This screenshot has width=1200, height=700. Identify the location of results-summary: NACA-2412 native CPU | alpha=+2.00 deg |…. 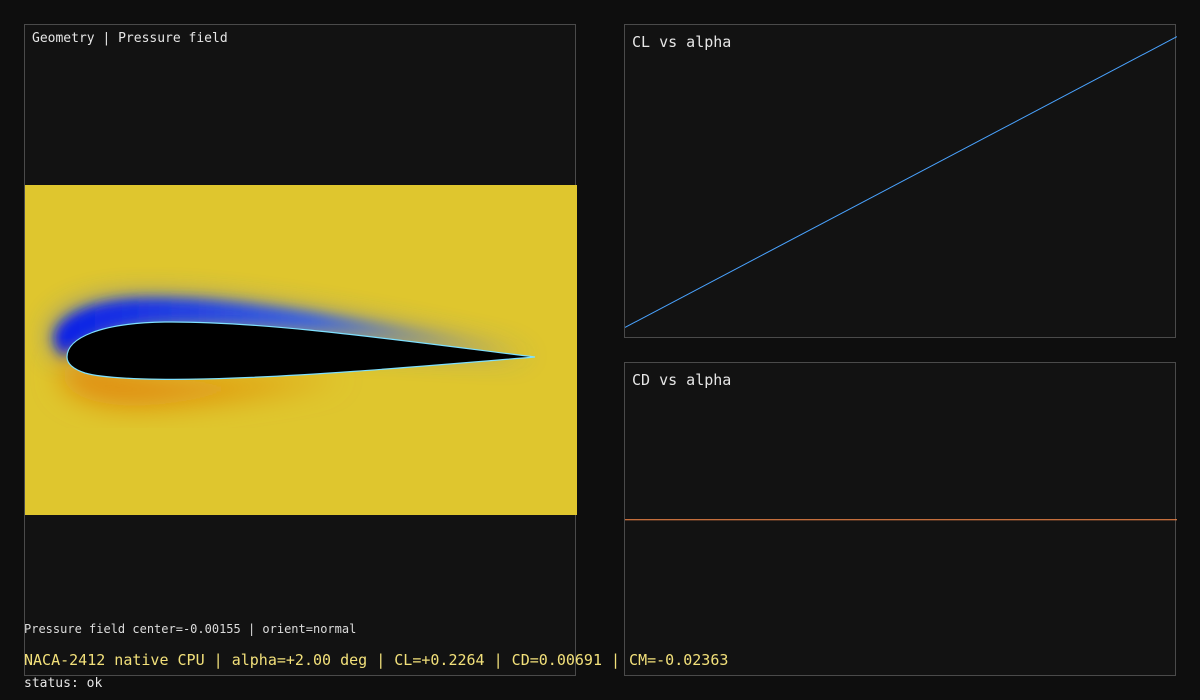
(376, 660).